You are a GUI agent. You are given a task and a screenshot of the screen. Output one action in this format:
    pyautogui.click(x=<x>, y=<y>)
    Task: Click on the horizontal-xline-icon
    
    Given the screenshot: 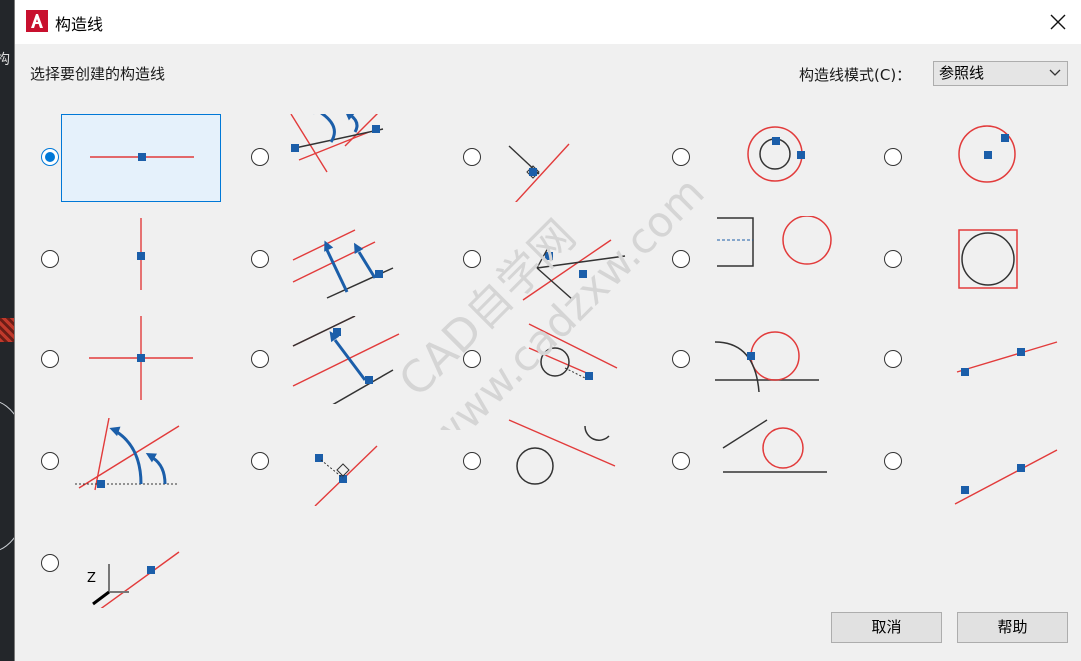 What is the action you would take?
    pyautogui.click(x=142, y=157)
    